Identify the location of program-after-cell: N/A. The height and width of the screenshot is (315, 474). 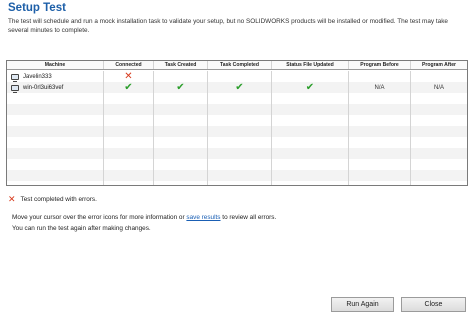
(438, 87).